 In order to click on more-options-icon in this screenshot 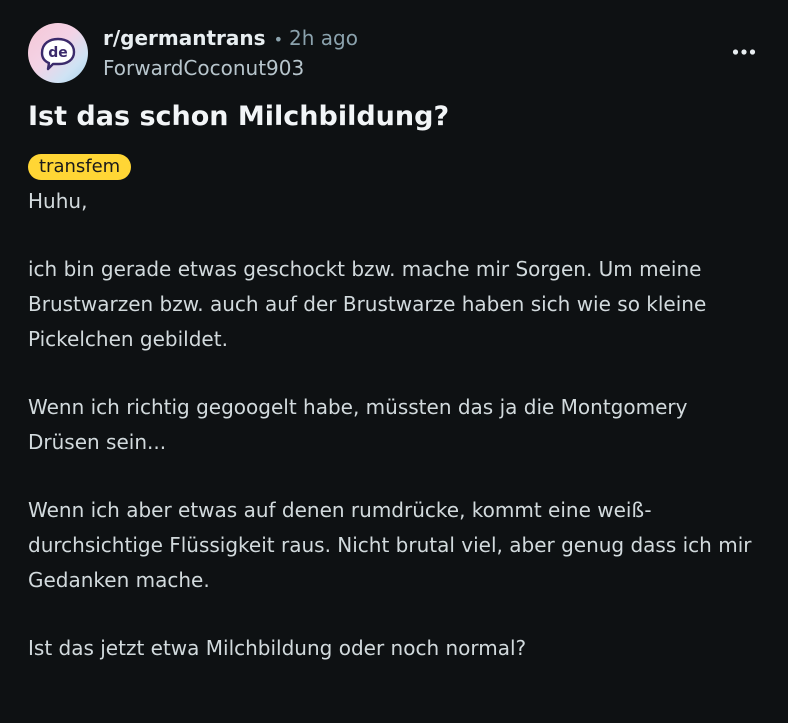, I will do `click(744, 52)`.